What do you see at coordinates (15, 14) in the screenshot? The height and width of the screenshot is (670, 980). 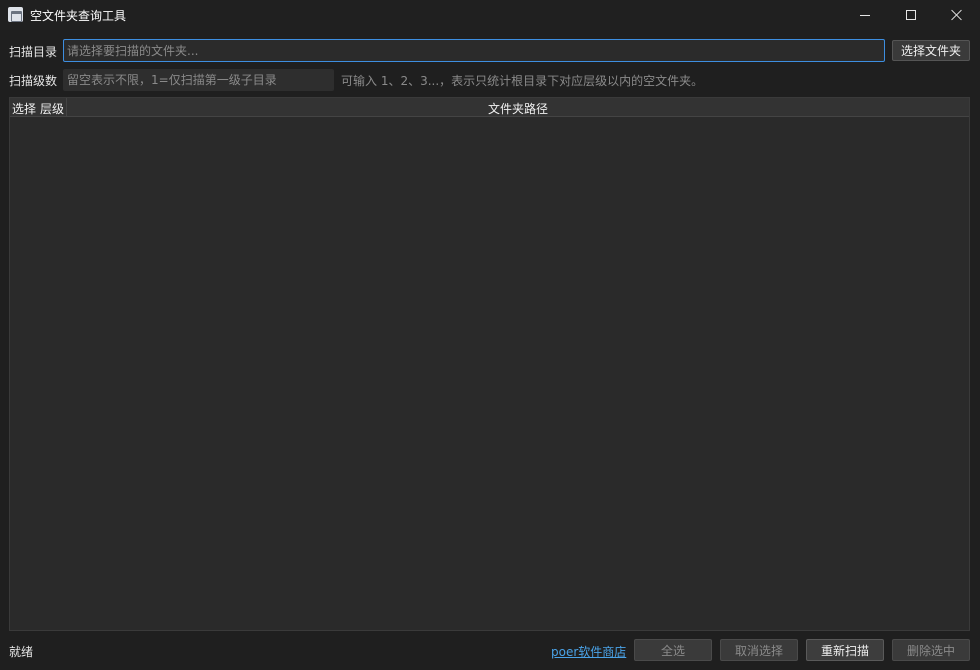 I see `app-icon` at bounding box center [15, 14].